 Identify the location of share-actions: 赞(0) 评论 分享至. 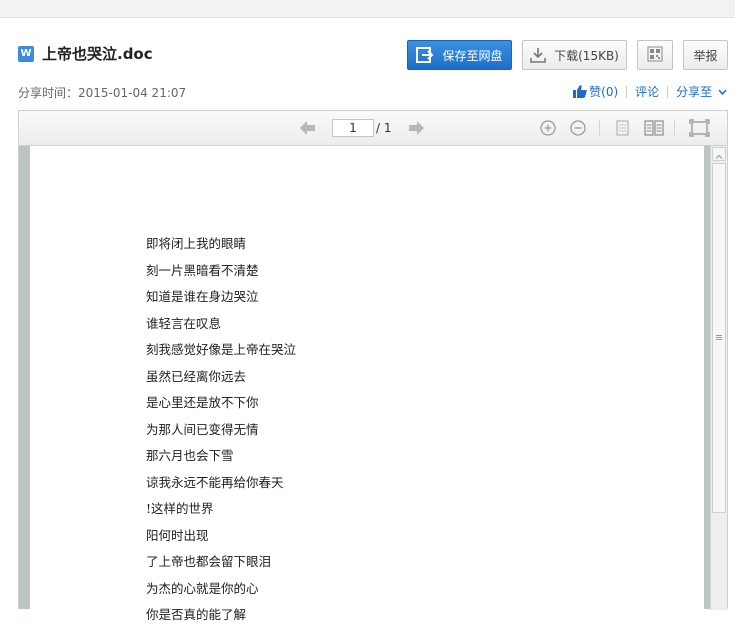
(650, 91).